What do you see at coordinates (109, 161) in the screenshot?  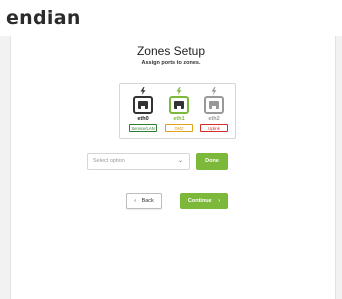 I see `select-placeholder: Select option` at bounding box center [109, 161].